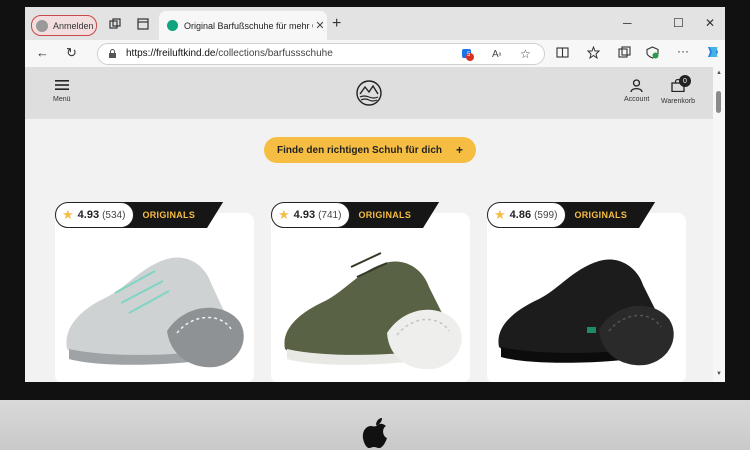 Image resolution: width=750 pixels, height=450 pixels. What do you see at coordinates (719, 73) in the screenshot?
I see `scroll-up-icon: ▲` at bounding box center [719, 73].